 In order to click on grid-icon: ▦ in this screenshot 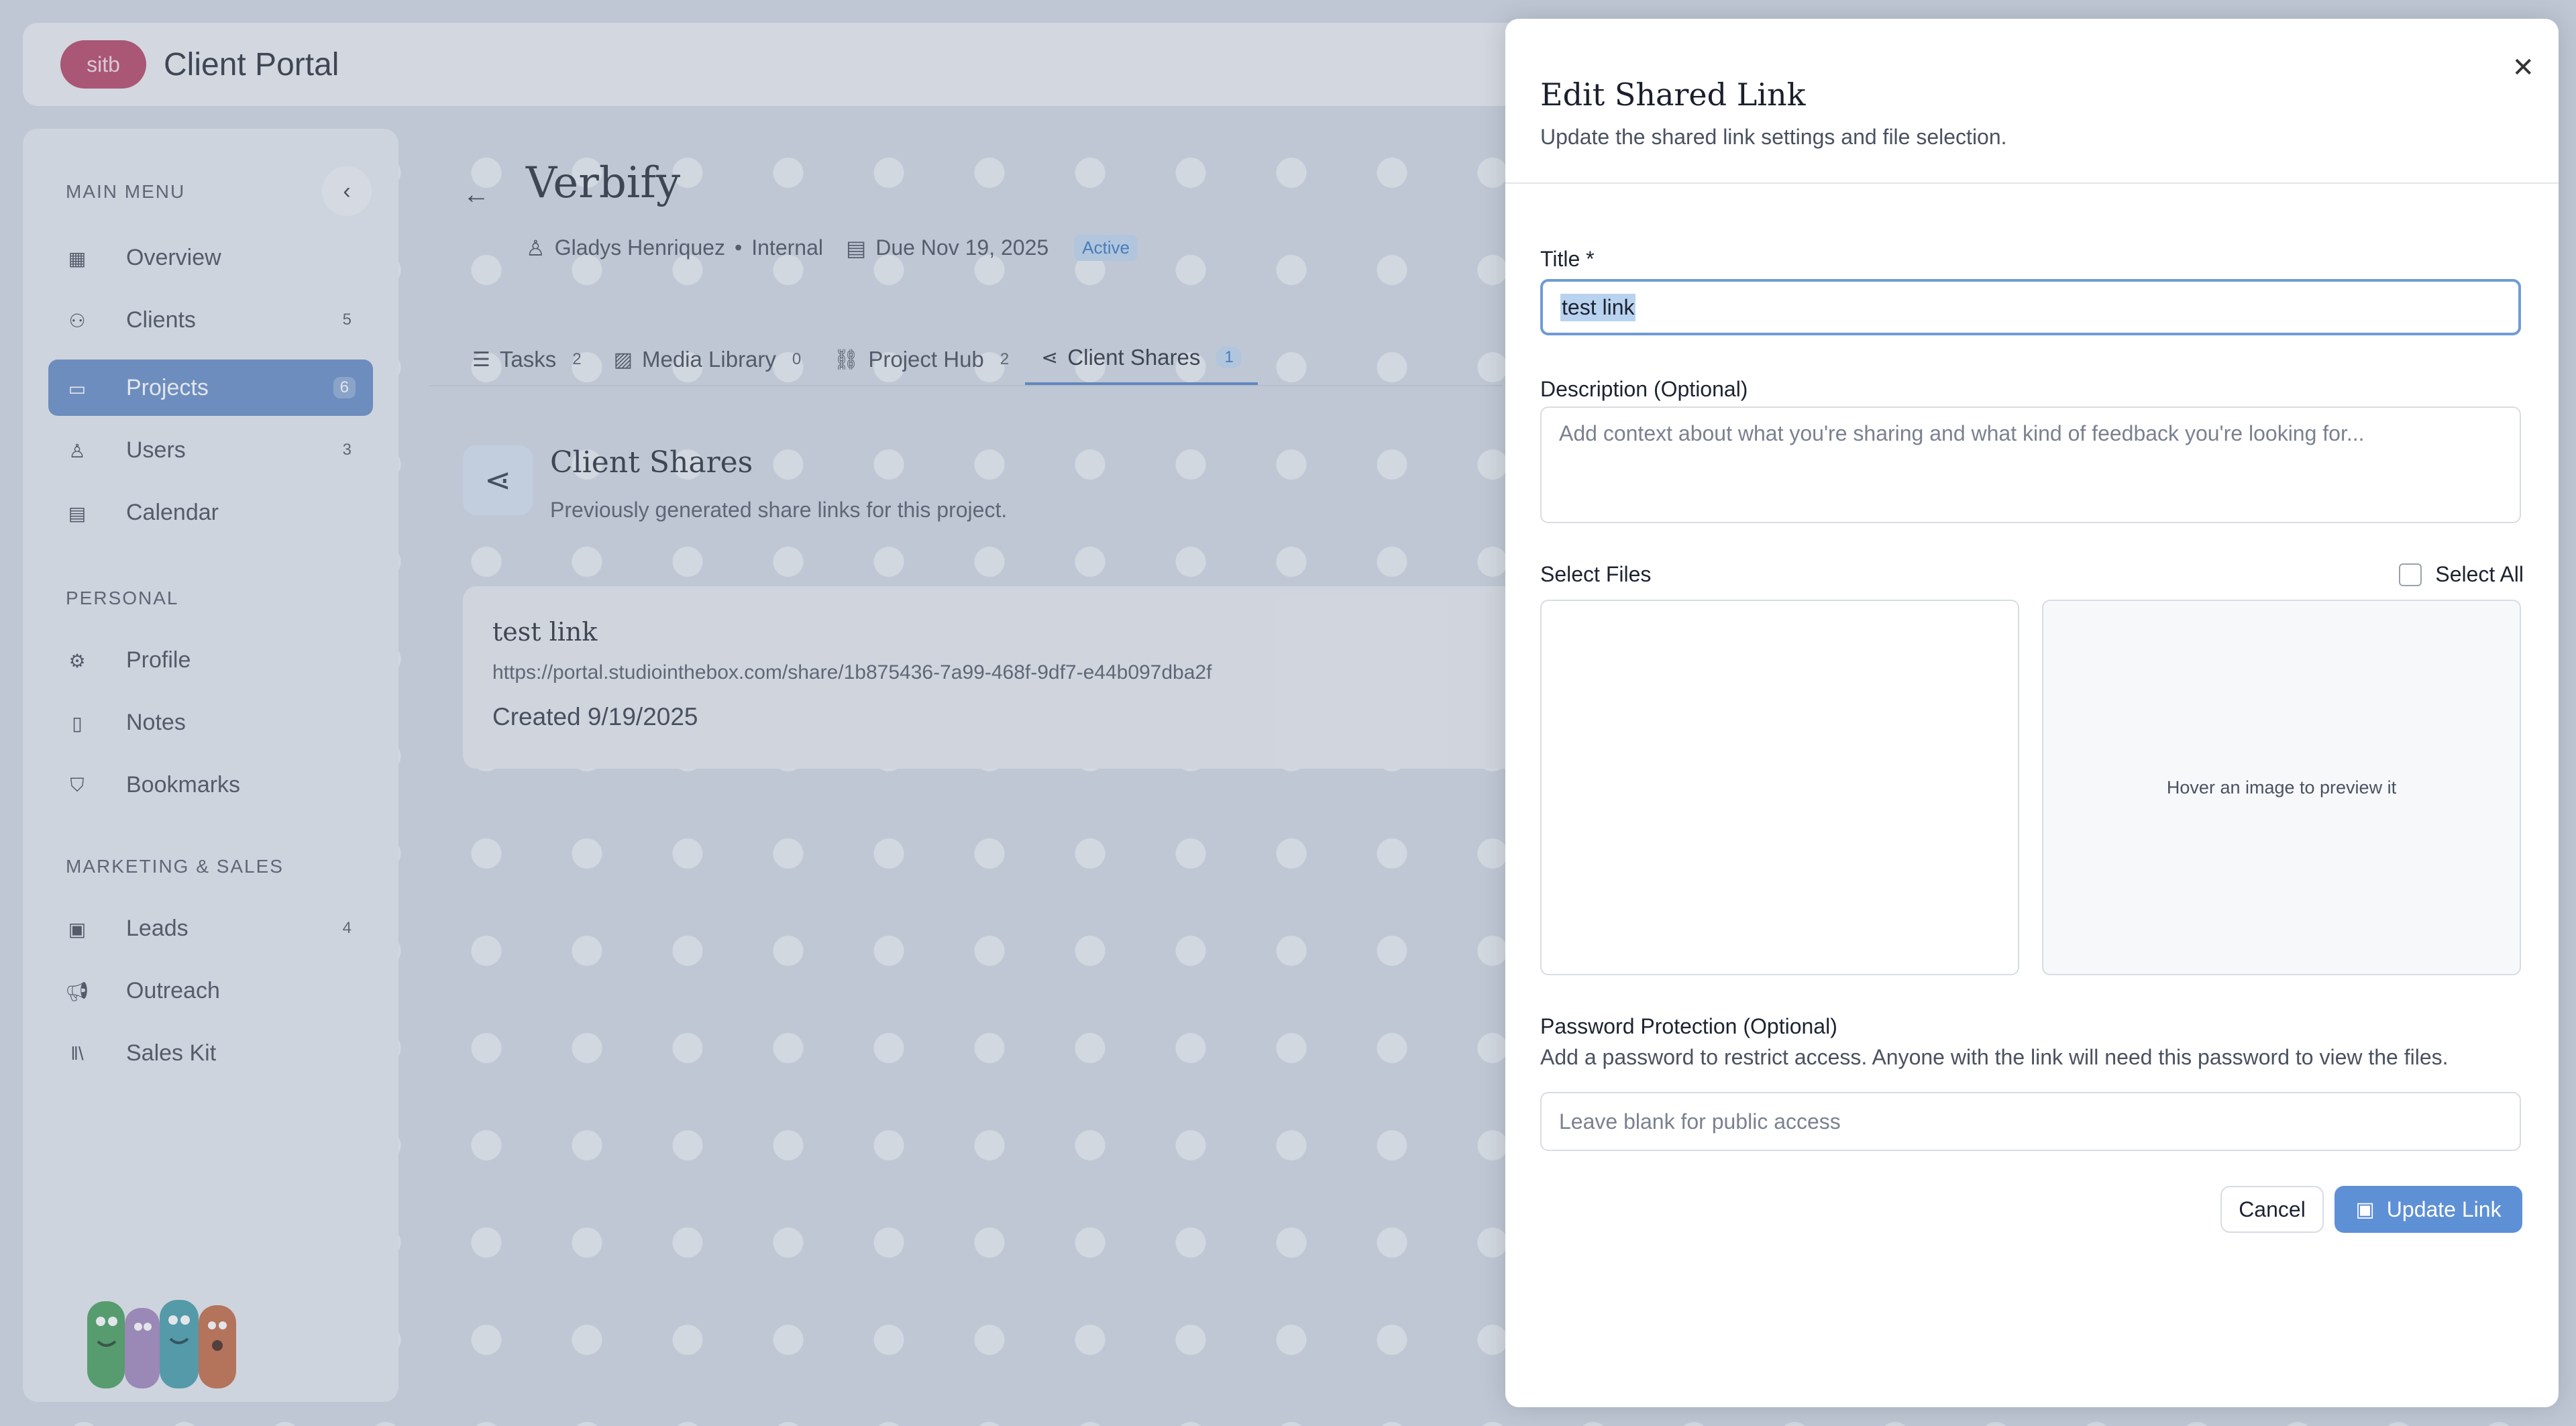, I will do `click(77, 258)`.